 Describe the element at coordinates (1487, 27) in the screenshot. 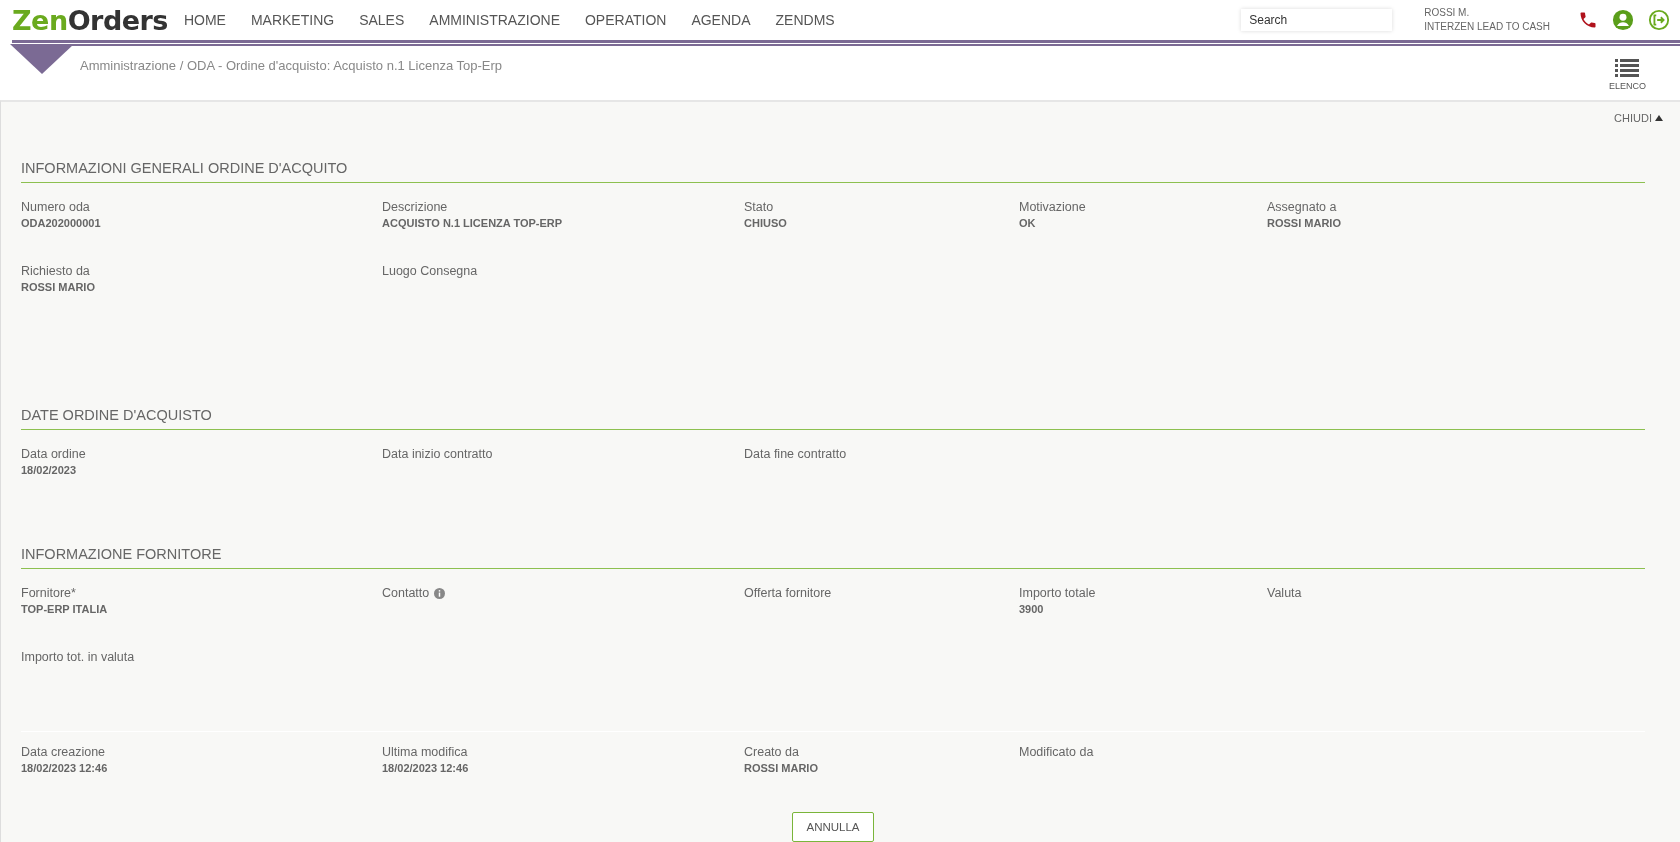

I see `company-name: INTERZEN LEAD TO CASH` at that location.